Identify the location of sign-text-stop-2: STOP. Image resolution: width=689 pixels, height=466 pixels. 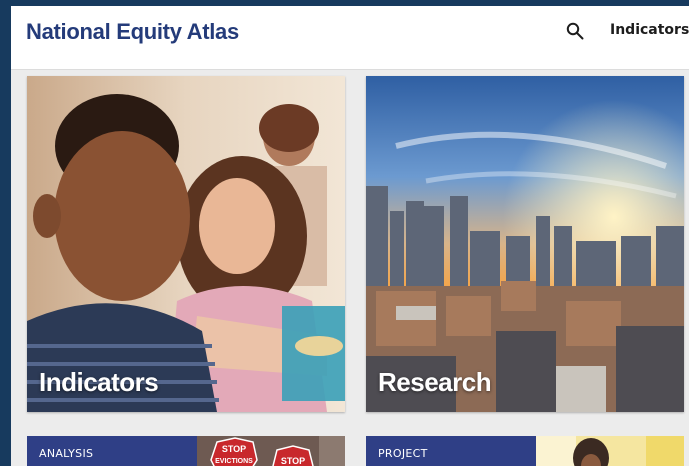
(293, 461).